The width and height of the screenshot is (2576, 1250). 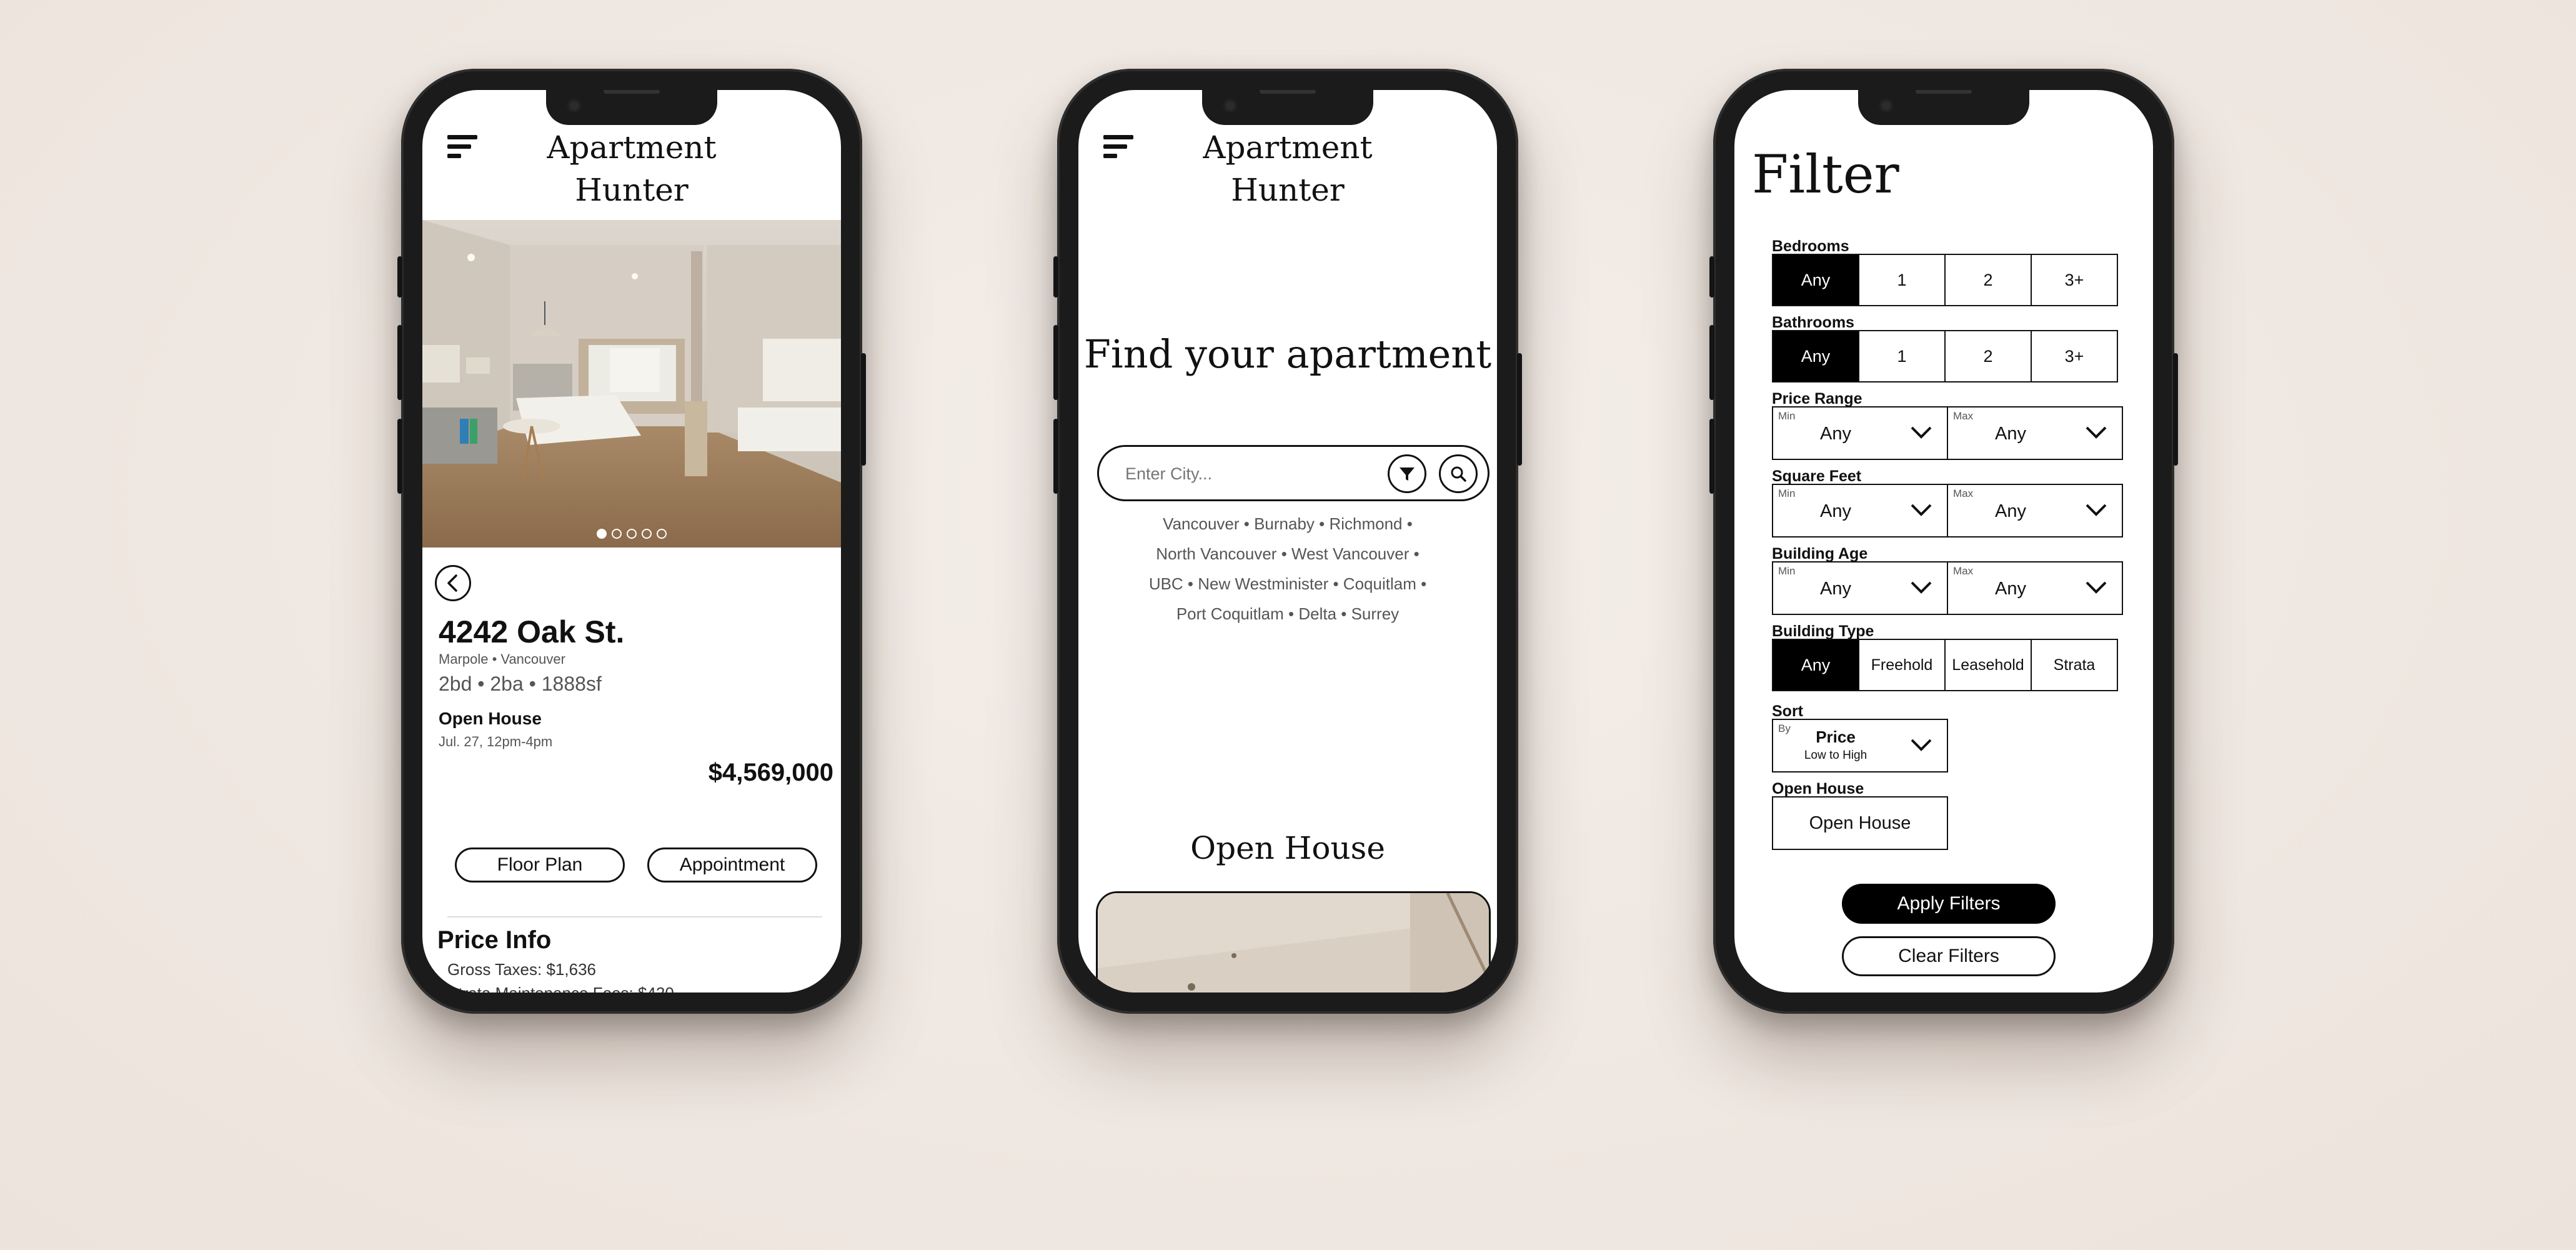 I want to click on search-icon, so click(x=1459, y=474).